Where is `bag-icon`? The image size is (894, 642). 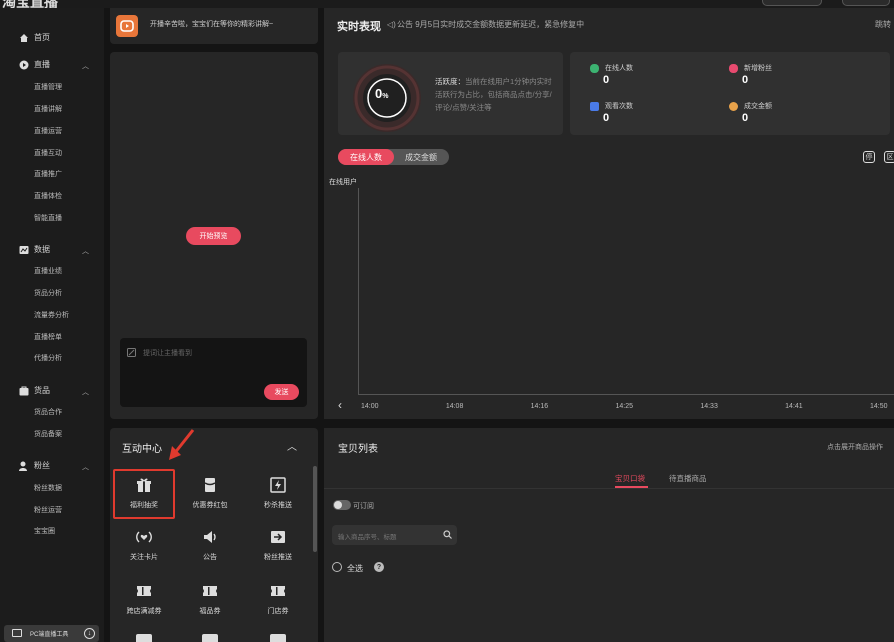 bag-icon is located at coordinates (24, 391).